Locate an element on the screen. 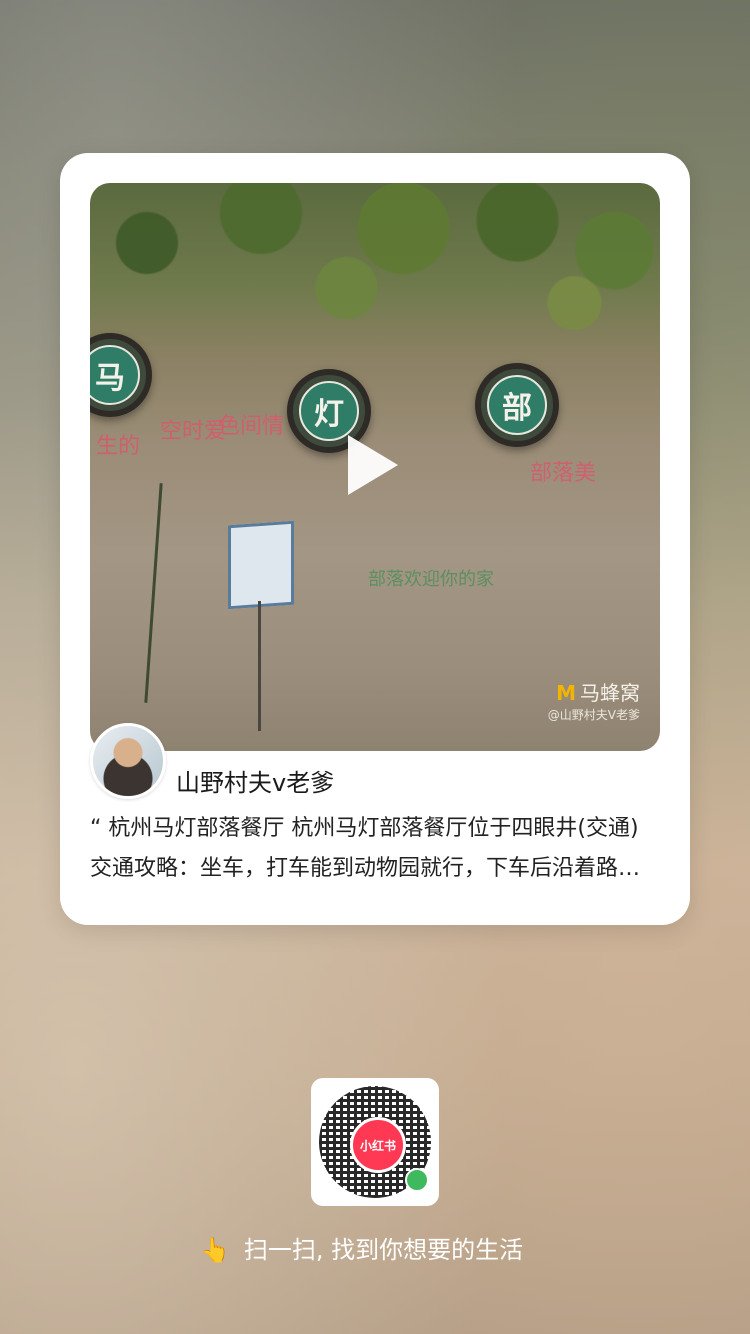 The height and width of the screenshot is (1334, 750). qr-code: 小红书 is located at coordinates (375, 1142).